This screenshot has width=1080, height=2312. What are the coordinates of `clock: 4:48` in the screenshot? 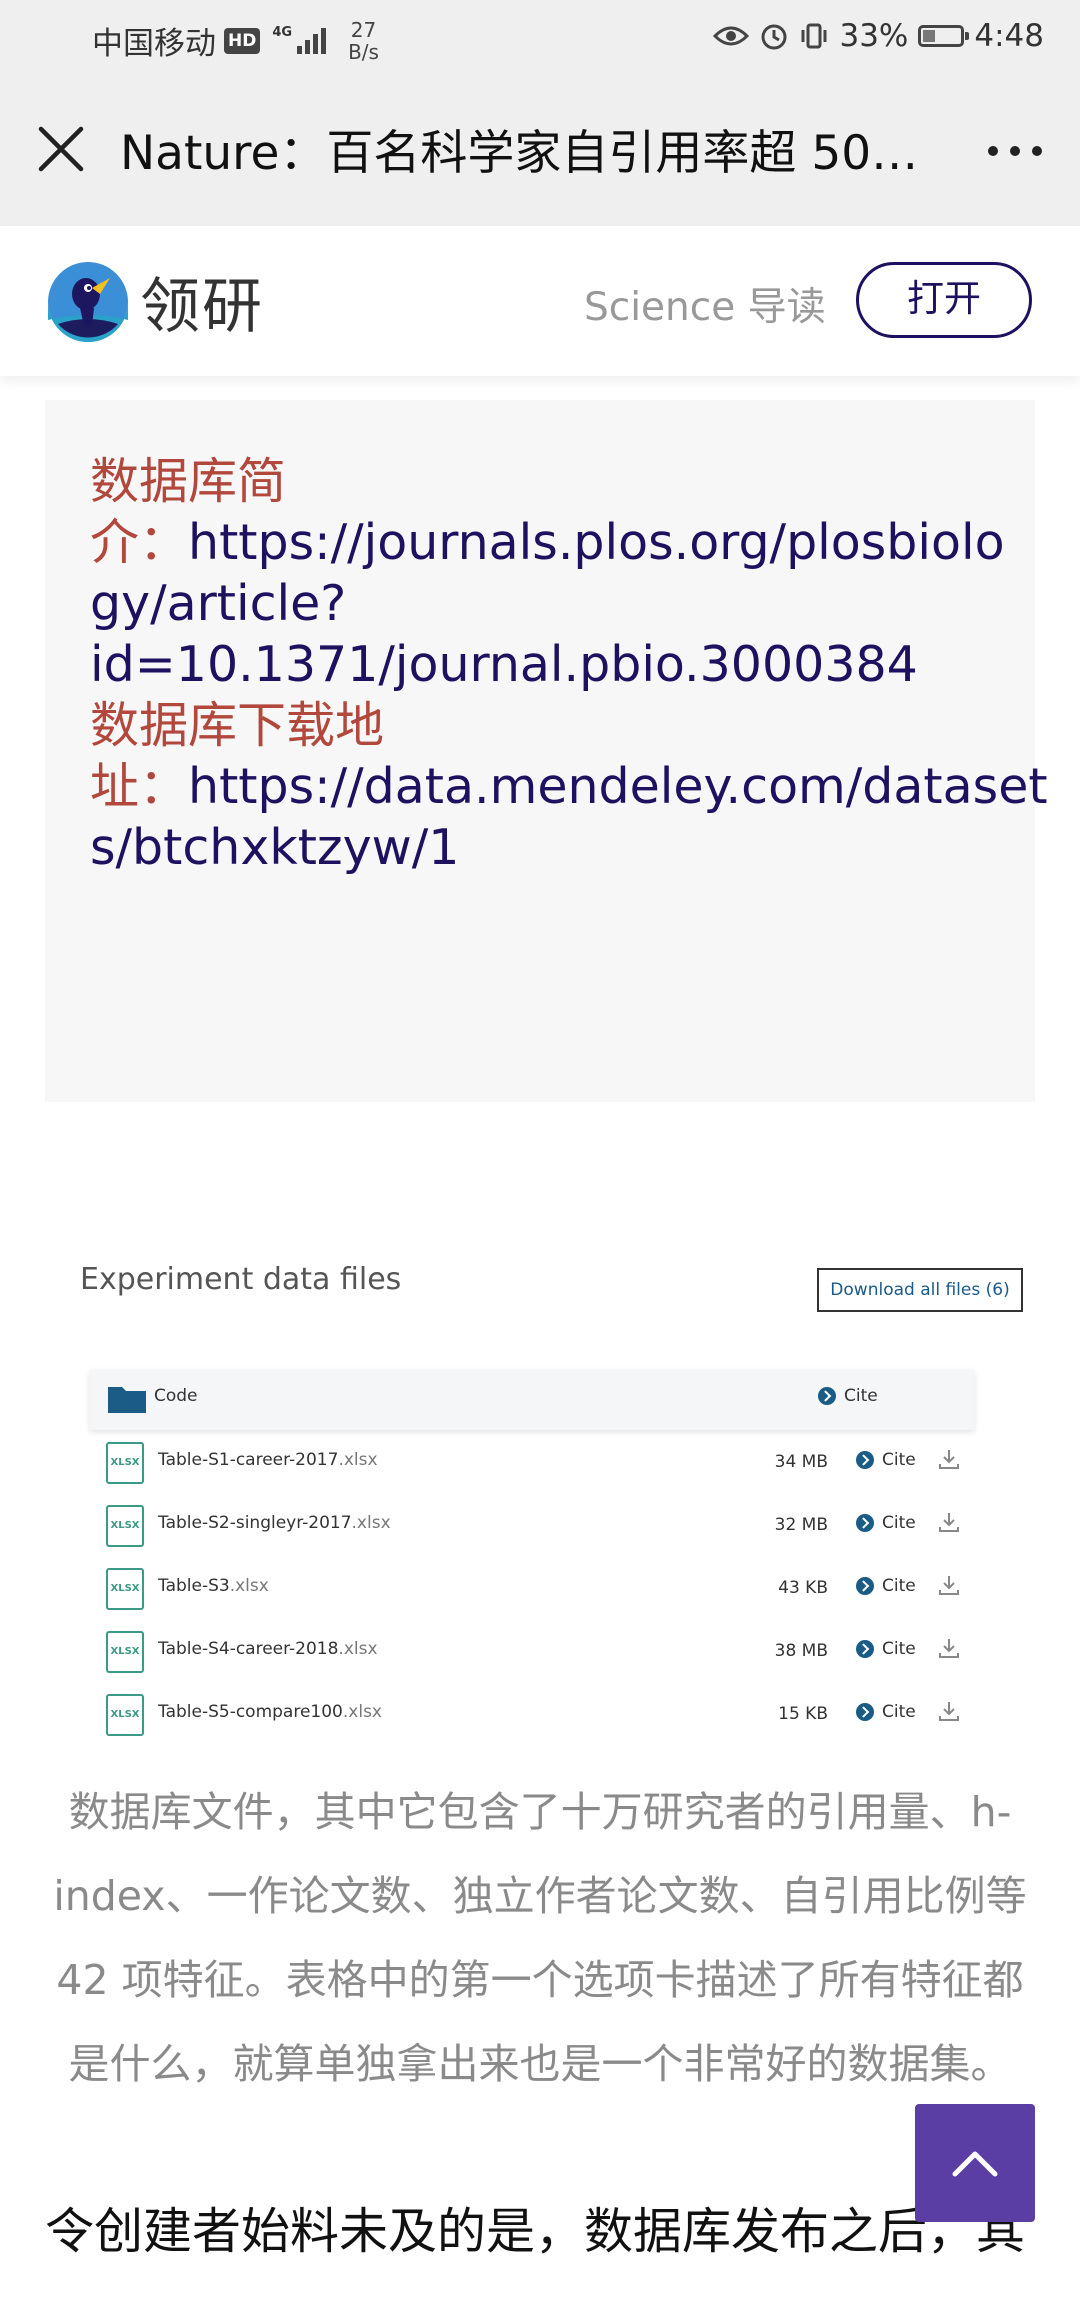 It's located at (1009, 36).